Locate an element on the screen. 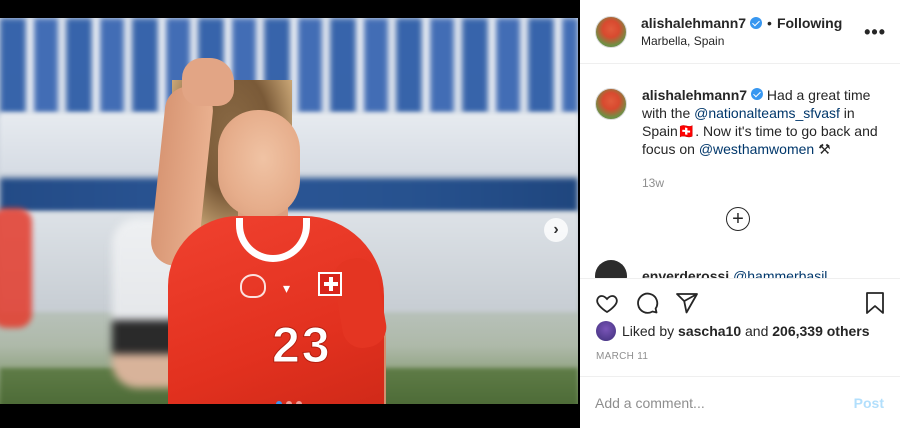 The width and height of the screenshot is (900, 428). hammers-emoji-icon: ⚒ is located at coordinates (822, 149).